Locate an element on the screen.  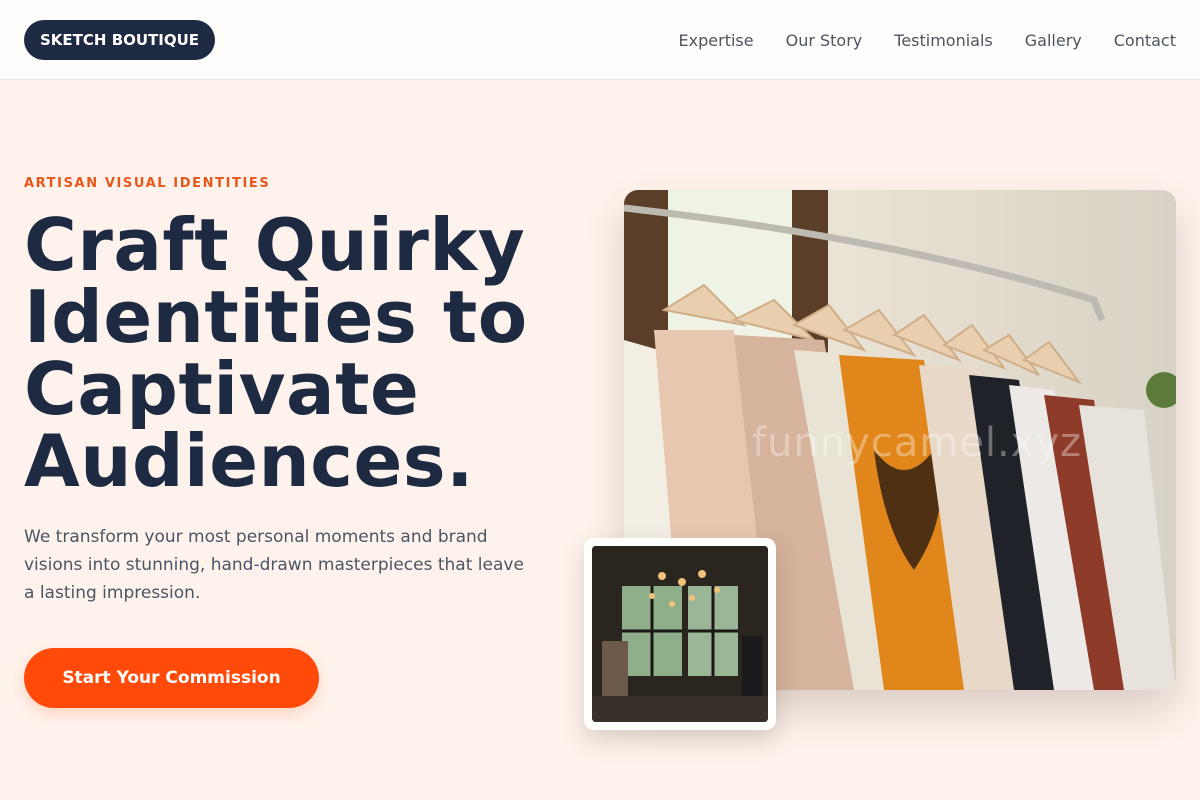
start-commission-button: Start Your Commission is located at coordinates (171, 678).